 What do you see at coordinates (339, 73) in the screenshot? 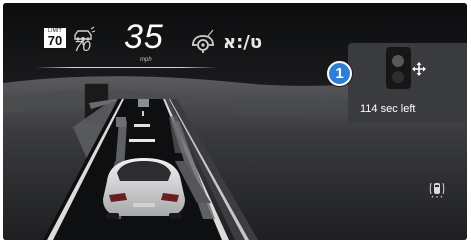
I see `callout-marker: 1` at bounding box center [339, 73].